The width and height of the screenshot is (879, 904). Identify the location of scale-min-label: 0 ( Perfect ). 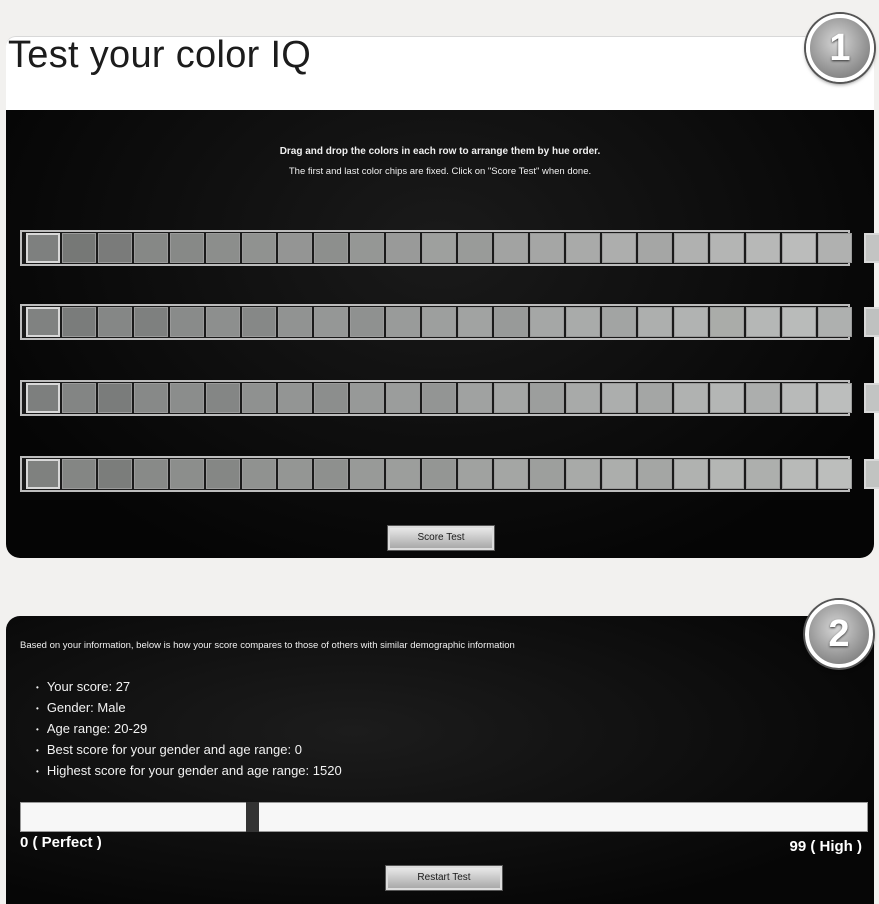
(61, 842).